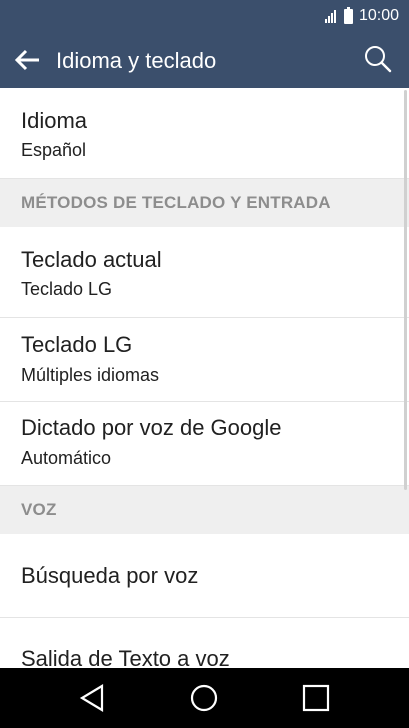  What do you see at coordinates (204, 133) in the screenshot?
I see `pref-idioma: Idioma Español` at bounding box center [204, 133].